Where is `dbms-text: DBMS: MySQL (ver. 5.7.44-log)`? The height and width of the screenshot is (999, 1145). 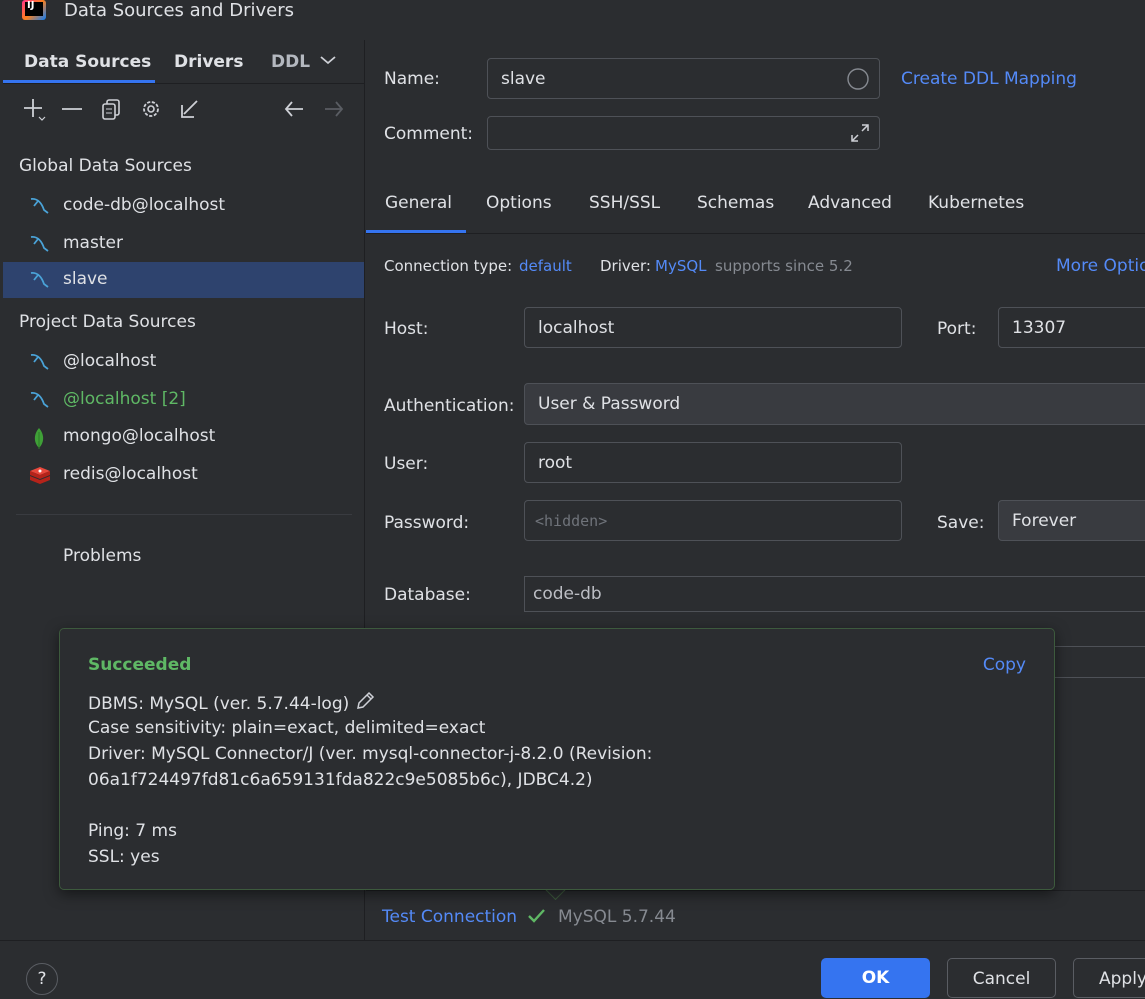
dbms-text: DBMS: MySQL (ver. 5.7.44-log) is located at coordinates (219, 704).